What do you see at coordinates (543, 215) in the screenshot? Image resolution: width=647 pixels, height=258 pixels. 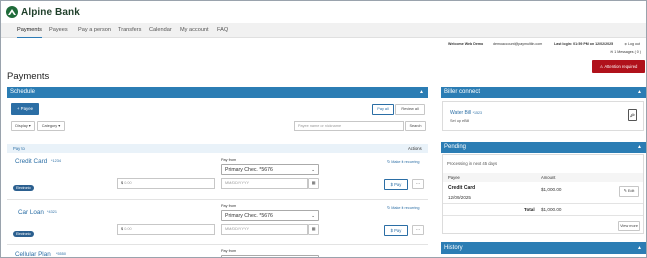 I see `pending-divider` at bounding box center [543, 215].